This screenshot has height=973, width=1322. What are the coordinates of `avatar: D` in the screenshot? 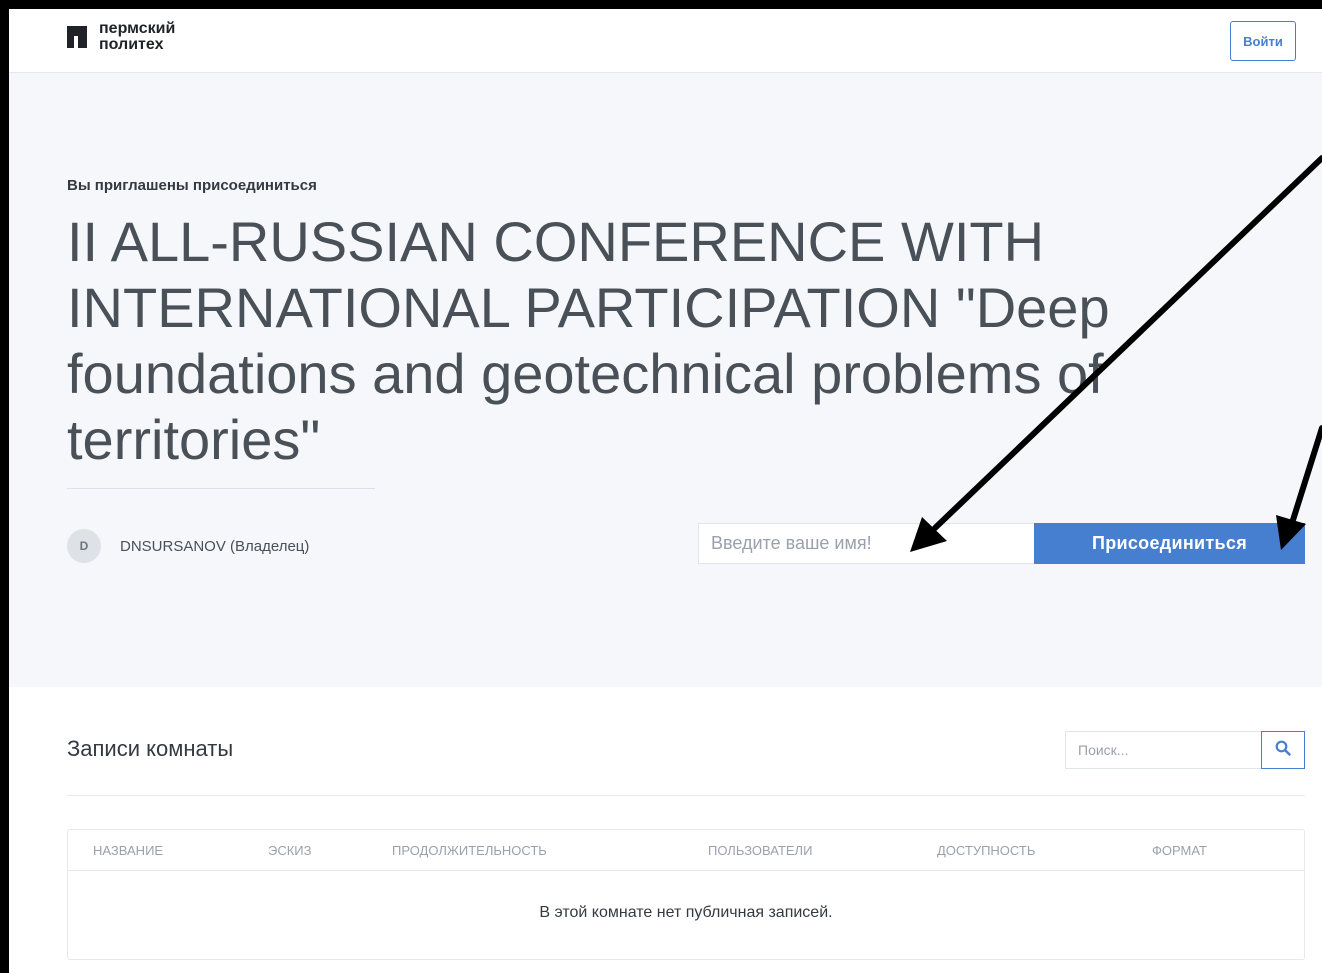 It's located at (84, 546).